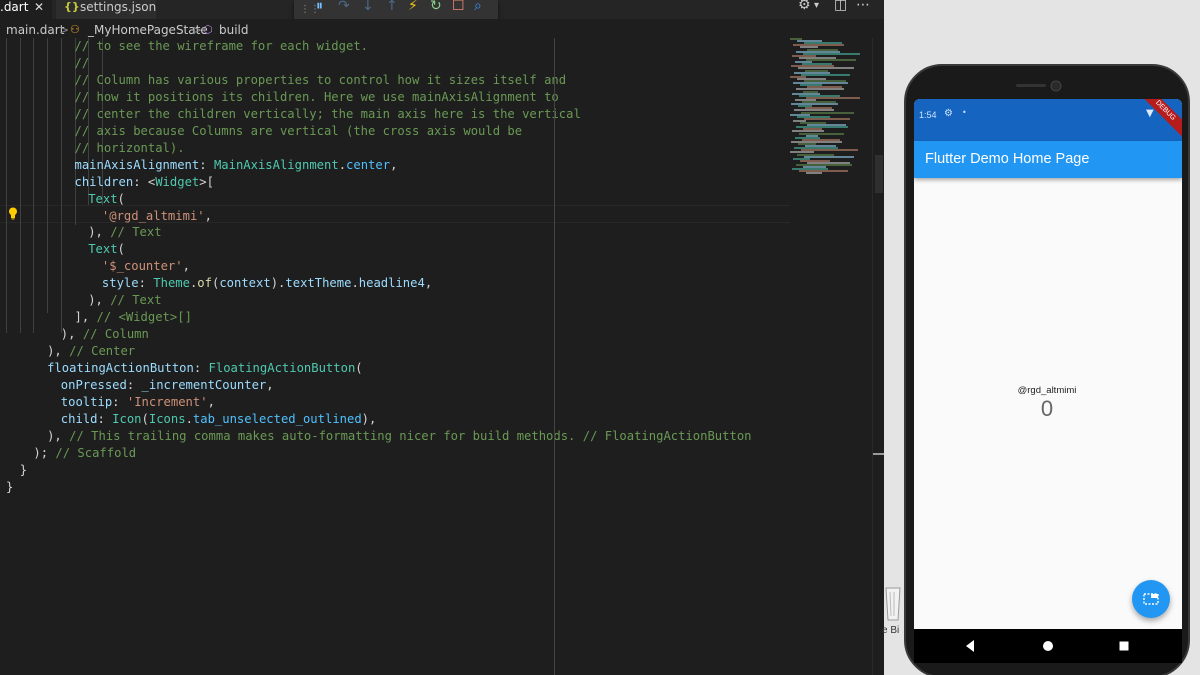 This screenshot has height=675, width=1200. I want to click on code-token: }, so click(10, 486).